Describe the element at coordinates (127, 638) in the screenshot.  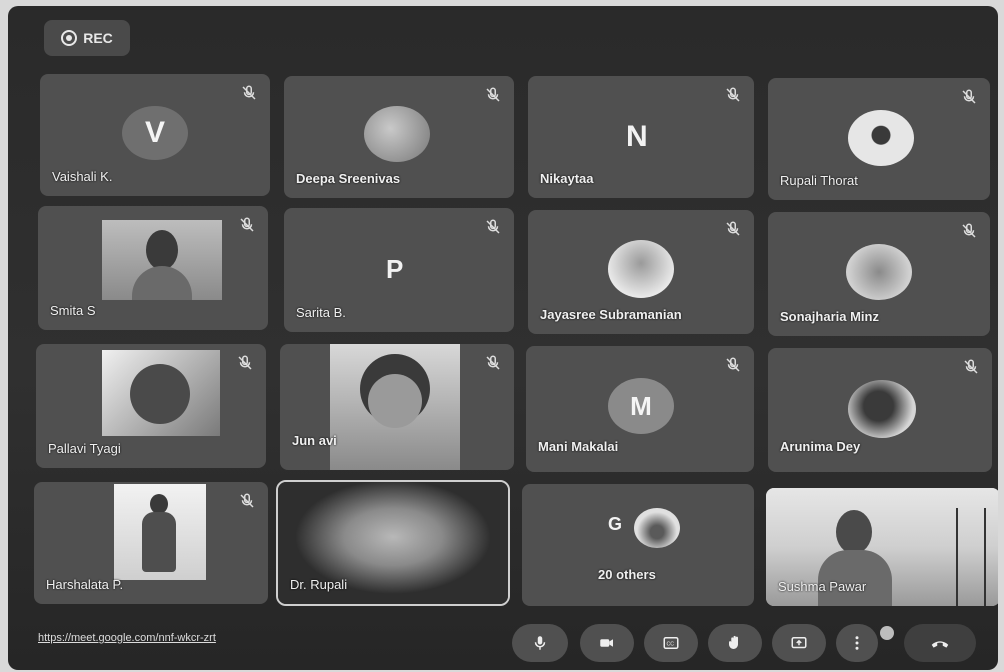
I see `meeting-link: https://meet.google.com/nnf-wkcr-zrt` at that location.